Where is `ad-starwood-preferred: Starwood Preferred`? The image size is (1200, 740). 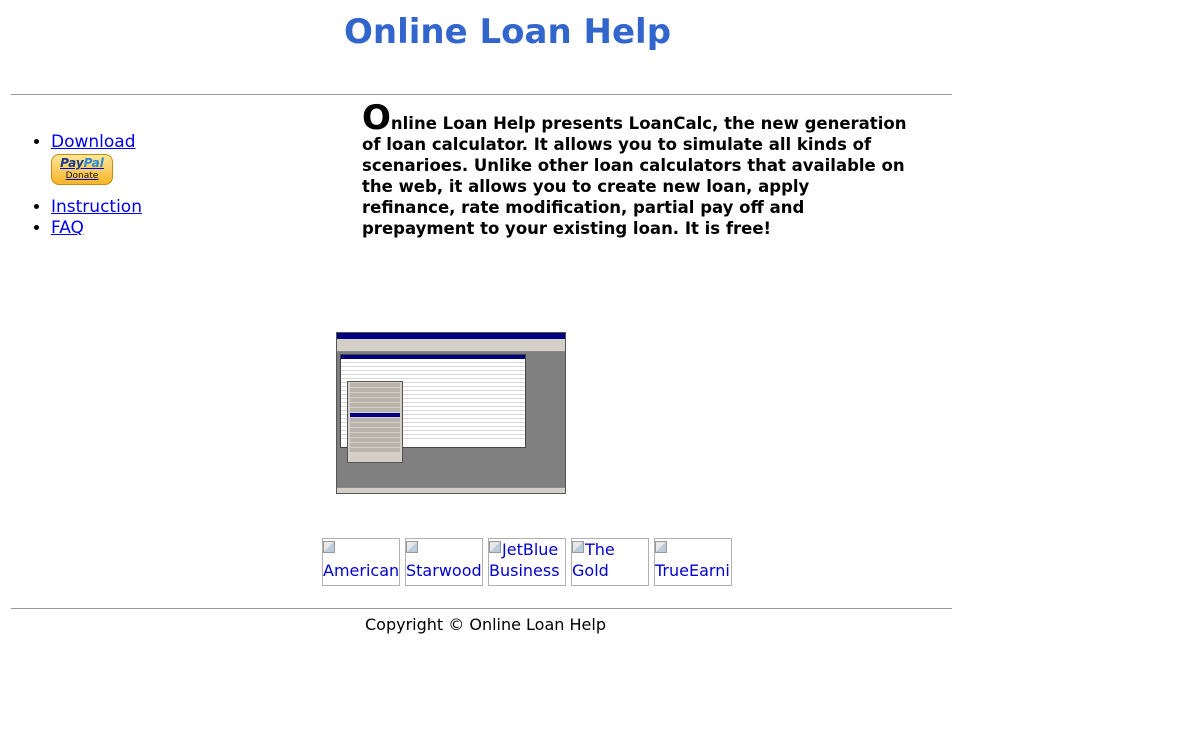 ad-starwood-preferred: Starwood Preferred is located at coordinates (444, 562).